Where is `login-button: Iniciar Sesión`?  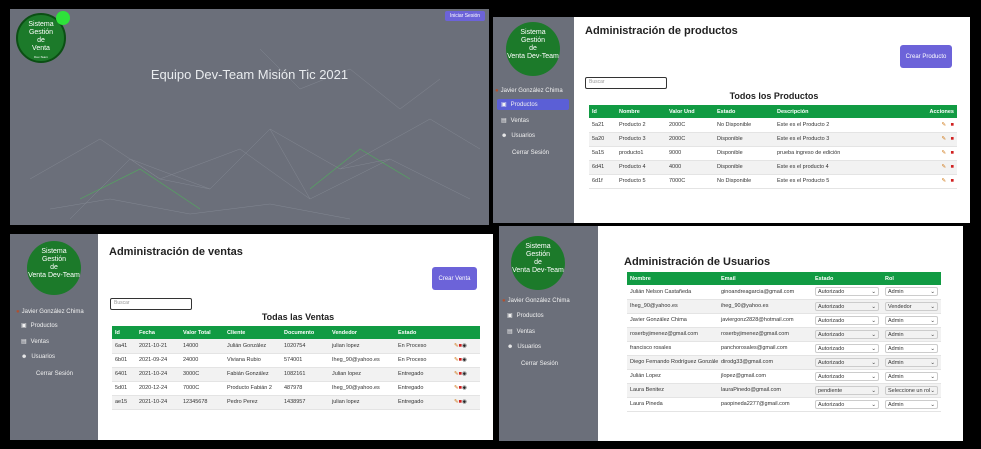 login-button: Iniciar Sesión is located at coordinates (464, 16).